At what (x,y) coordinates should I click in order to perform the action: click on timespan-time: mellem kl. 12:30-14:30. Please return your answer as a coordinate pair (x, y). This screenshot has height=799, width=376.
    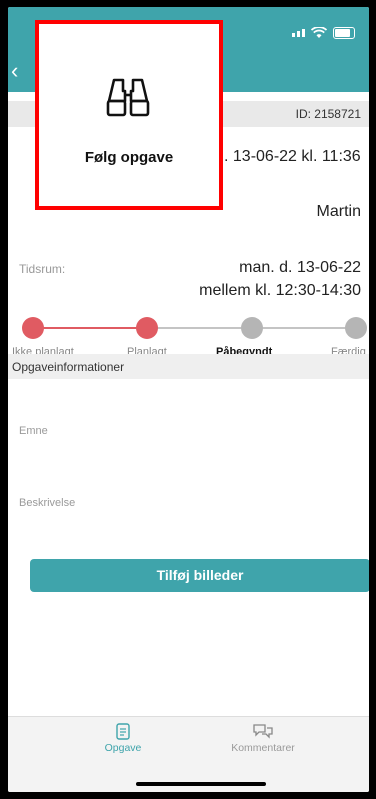
    Looking at the image, I should click on (280, 290).